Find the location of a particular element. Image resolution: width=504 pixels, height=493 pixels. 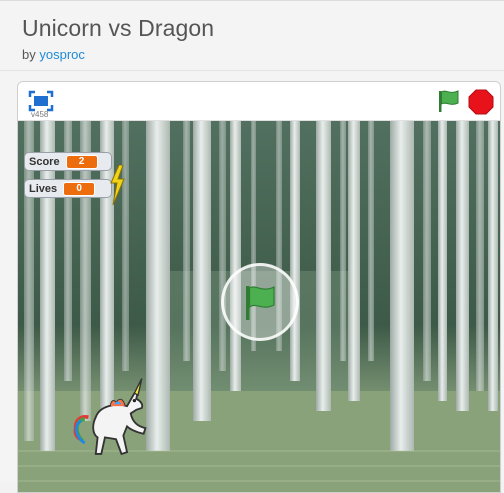

stop-icon is located at coordinates (481, 102).